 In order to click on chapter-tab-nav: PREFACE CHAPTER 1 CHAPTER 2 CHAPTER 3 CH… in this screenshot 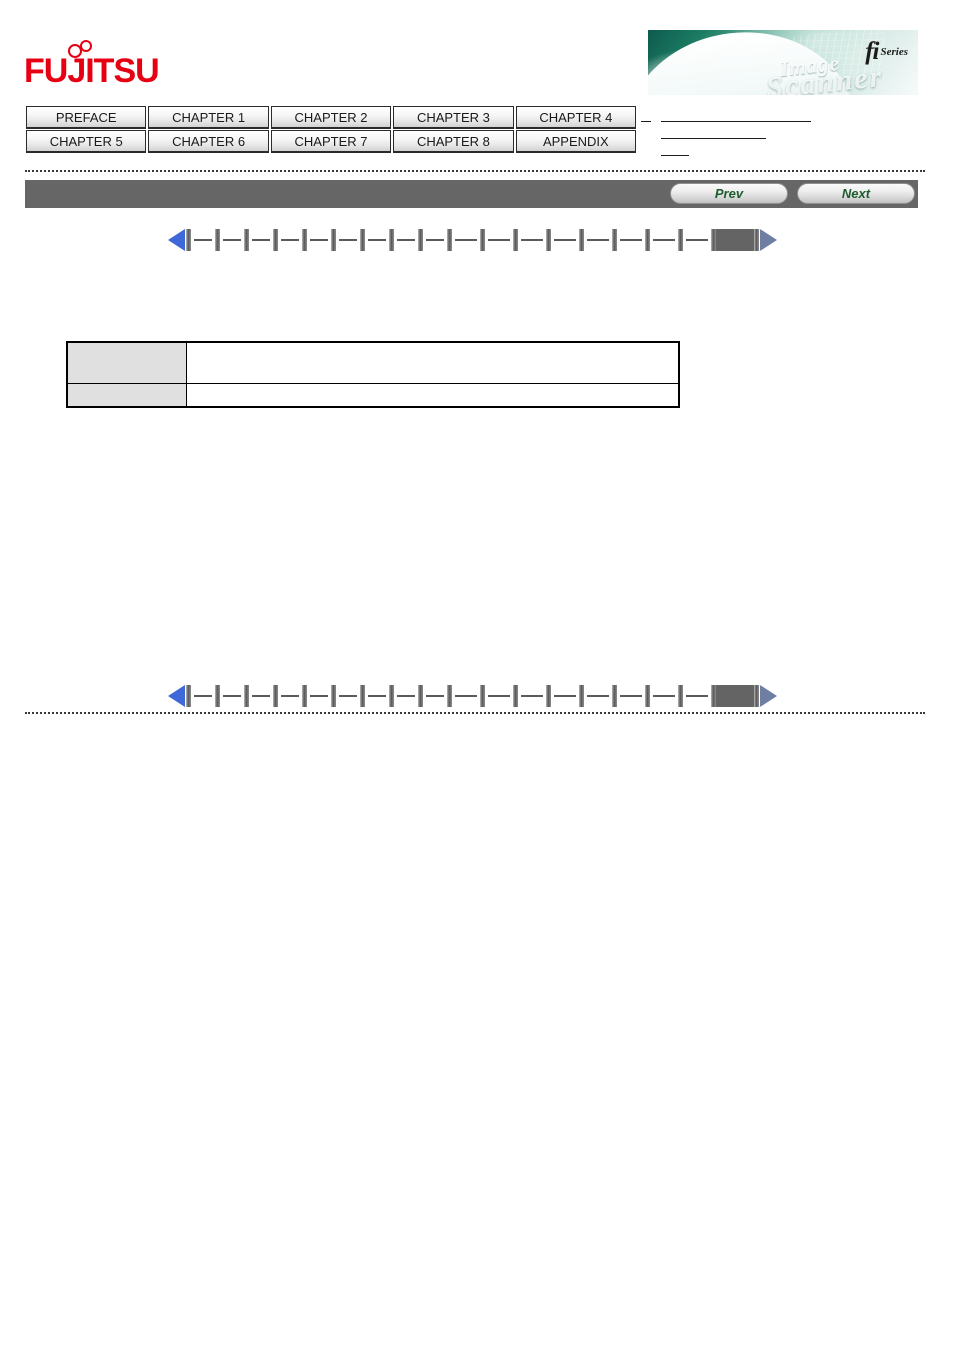, I will do `click(331, 130)`.